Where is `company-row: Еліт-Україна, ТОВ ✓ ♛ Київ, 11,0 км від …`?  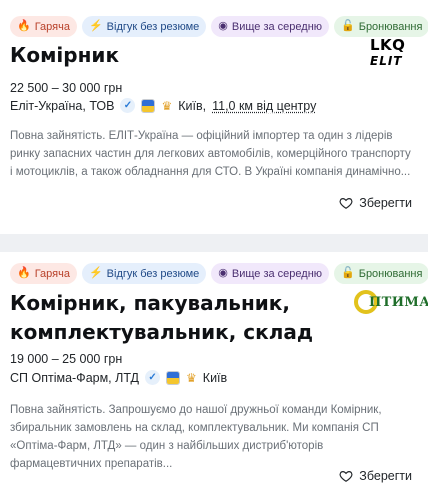 company-row: Еліт-Україна, ТОВ ✓ ♛ Київ, 11,0 км від … is located at coordinates (163, 105).